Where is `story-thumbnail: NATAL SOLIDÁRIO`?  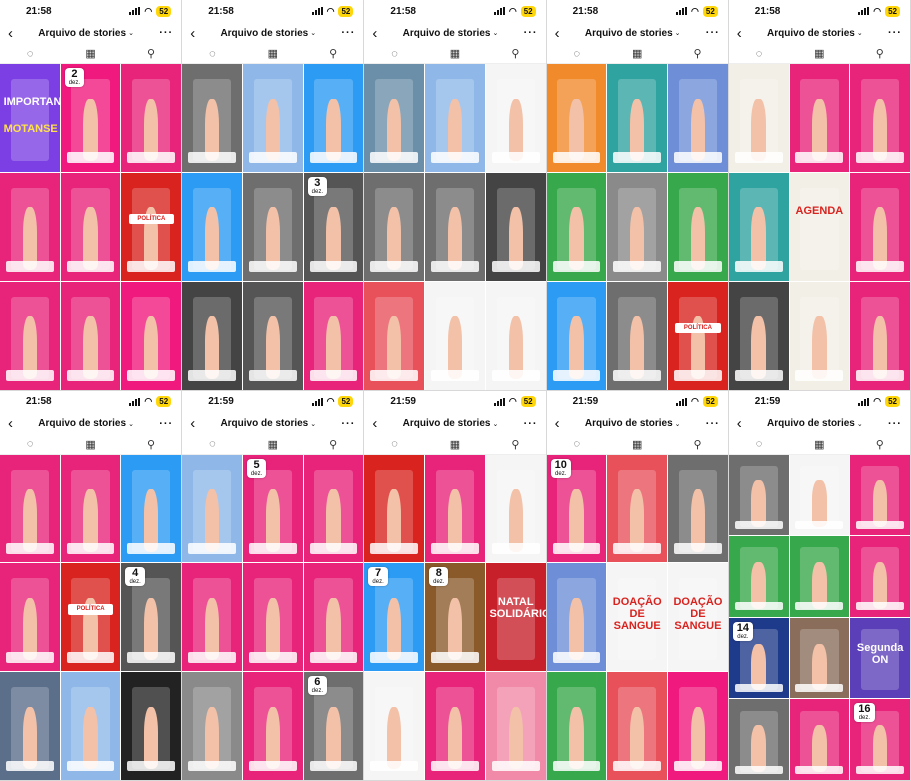
story-thumbnail: NATAL SOLIDÁRIO is located at coordinates (515, 617).